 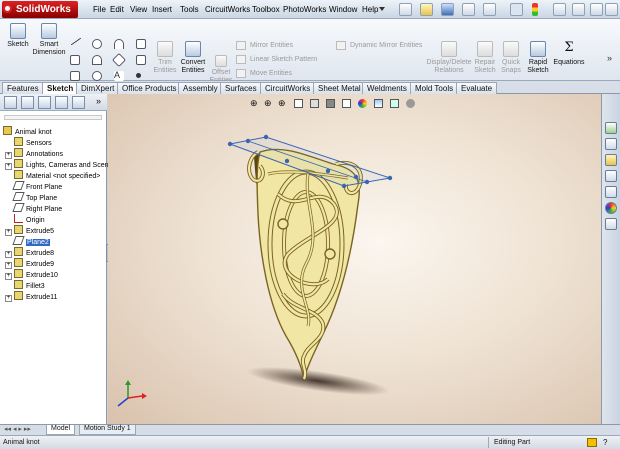 What do you see at coordinates (449, 58) in the screenshot?
I see `display-delete-relations-button: Display/Delete Relations` at bounding box center [449, 58].